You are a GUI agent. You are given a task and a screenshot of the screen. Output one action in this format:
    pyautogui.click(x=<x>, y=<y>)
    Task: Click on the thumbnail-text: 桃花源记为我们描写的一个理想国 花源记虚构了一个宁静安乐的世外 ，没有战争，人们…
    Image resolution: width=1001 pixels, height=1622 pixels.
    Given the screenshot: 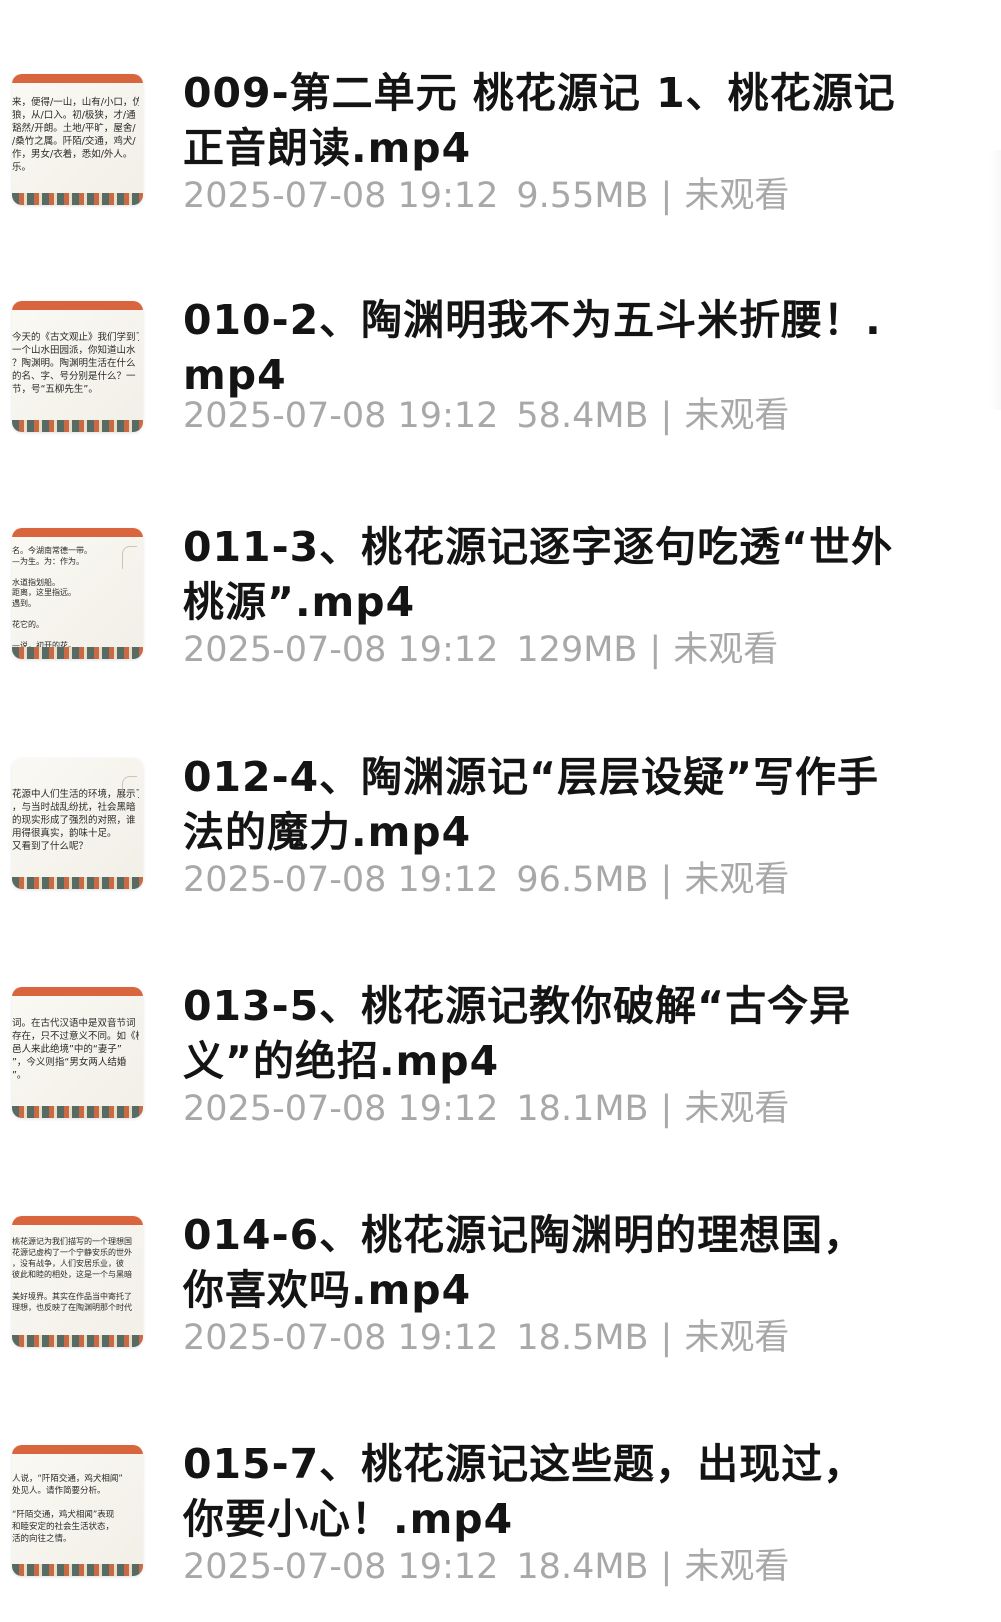 What is the action you would take?
    pyautogui.click(x=72, y=1274)
    